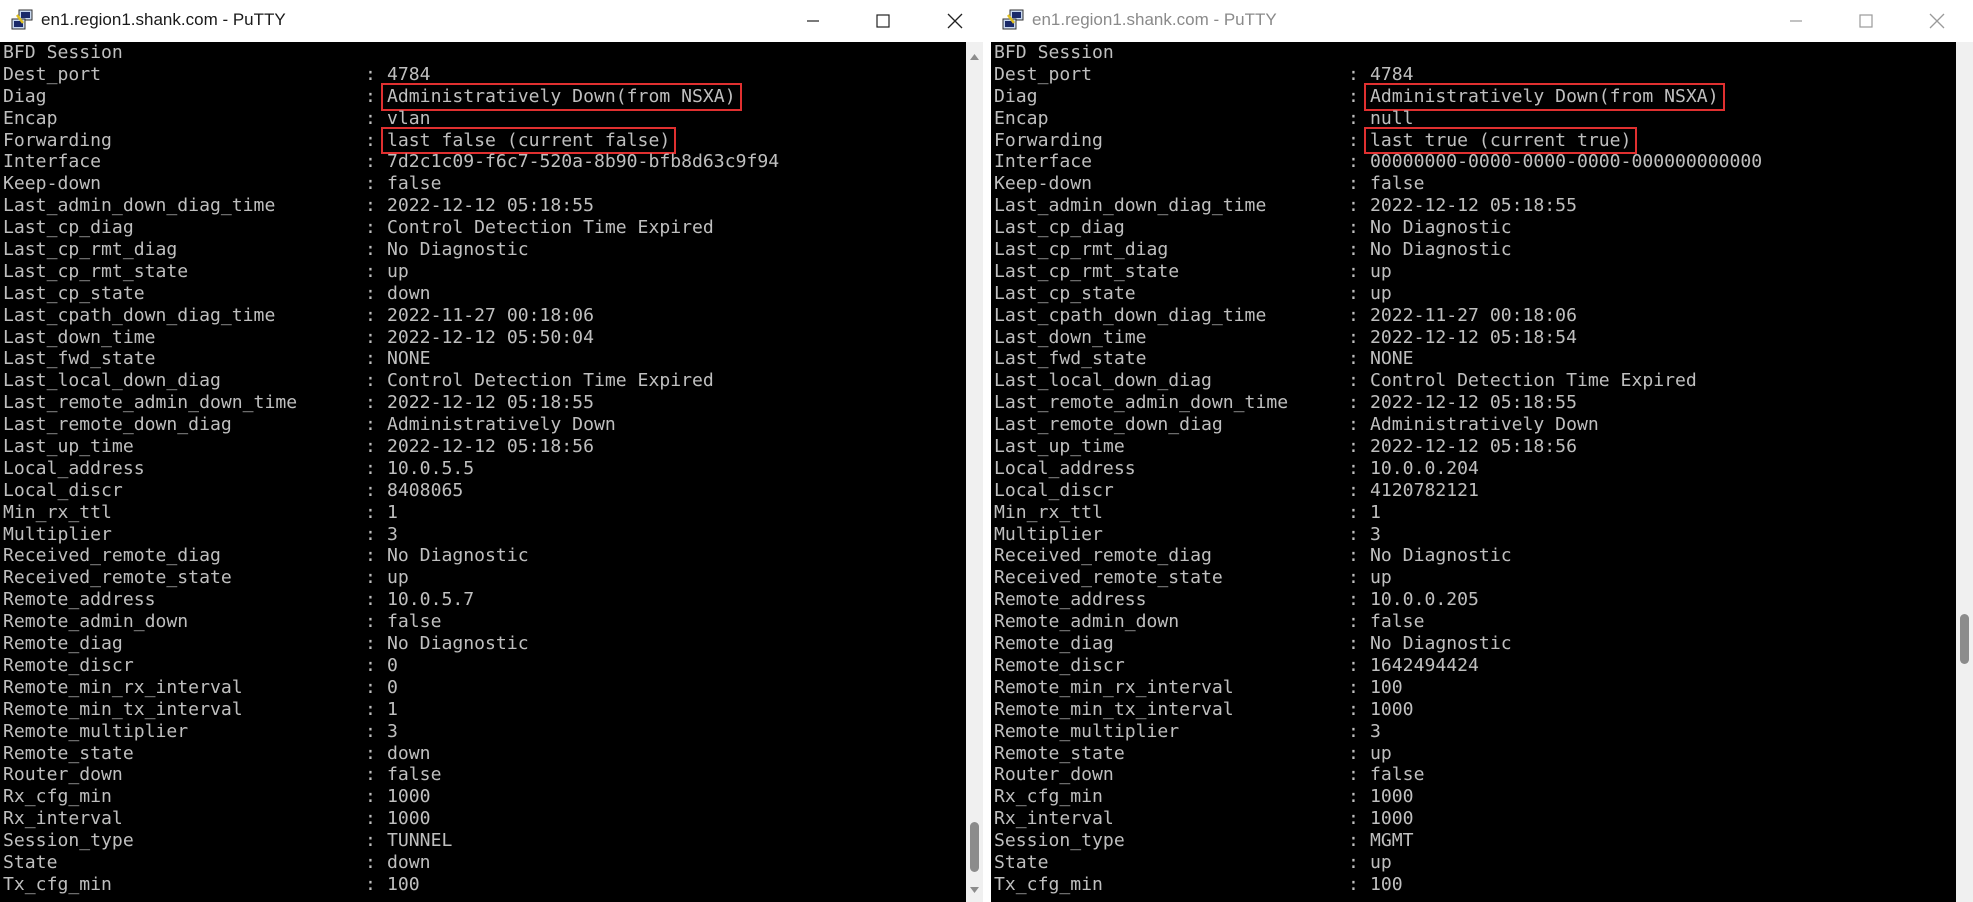 Image resolution: width=1973 pixels, height=902 pixels. What do you see at coordinates (484, 119) in the screenshot?
I see `terminal-line: Encap: vlan` at bounding box center [484, 119].